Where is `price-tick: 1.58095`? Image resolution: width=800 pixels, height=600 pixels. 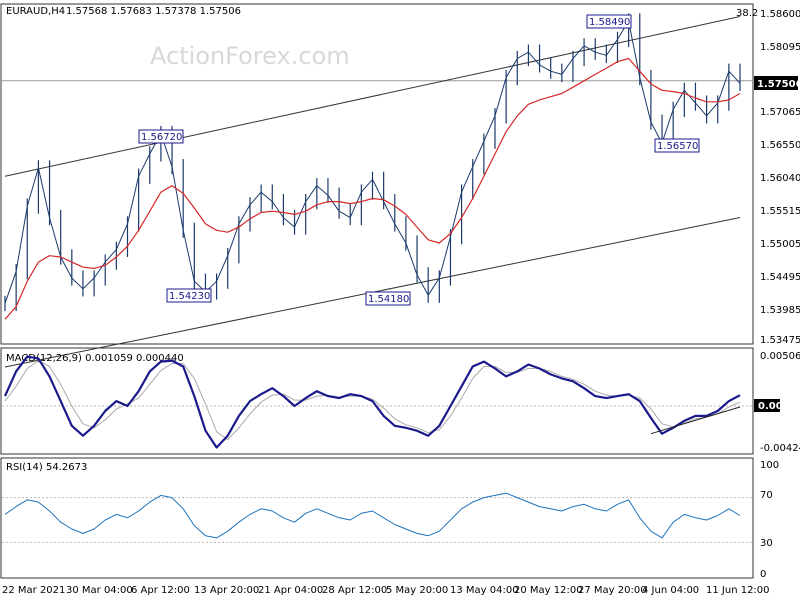 price-tick: 1.58095 is located at coordinates (780, 47).